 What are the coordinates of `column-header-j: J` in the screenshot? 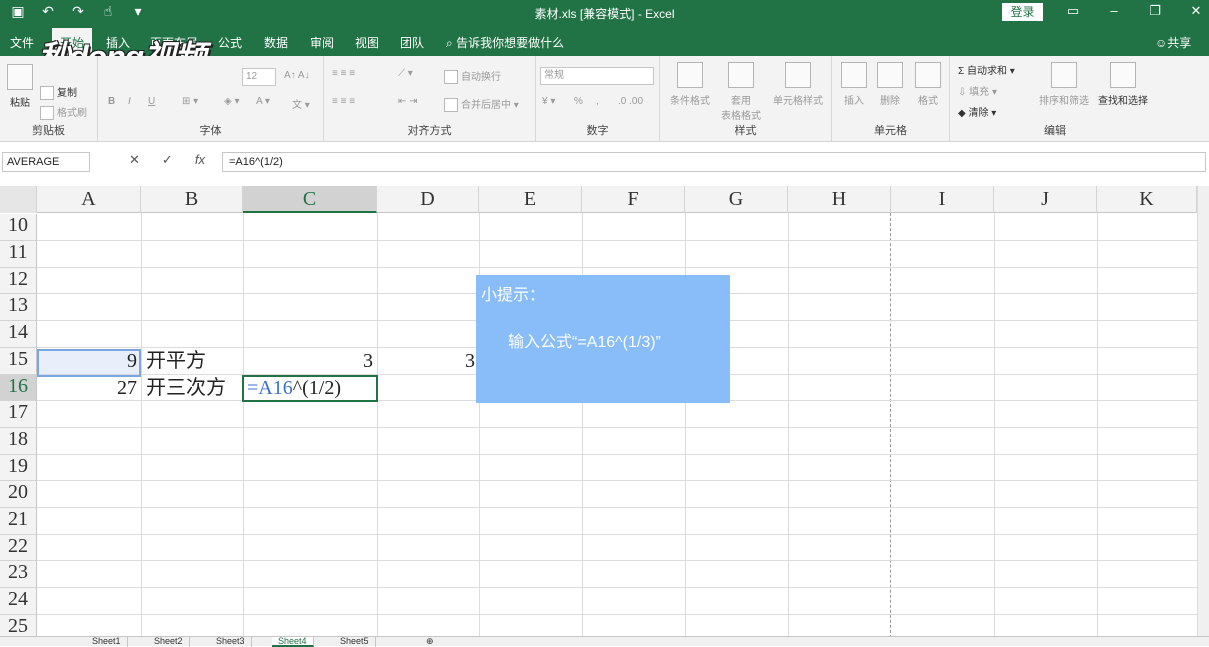 It's located at (1045, 199).